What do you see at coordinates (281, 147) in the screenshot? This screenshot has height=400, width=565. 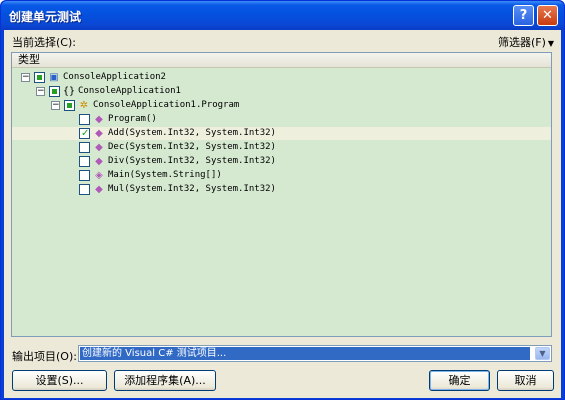 I see `tree-node-method: ◆ Dec(System.Int32, System.Int32)` at bounding box center [281, 147].